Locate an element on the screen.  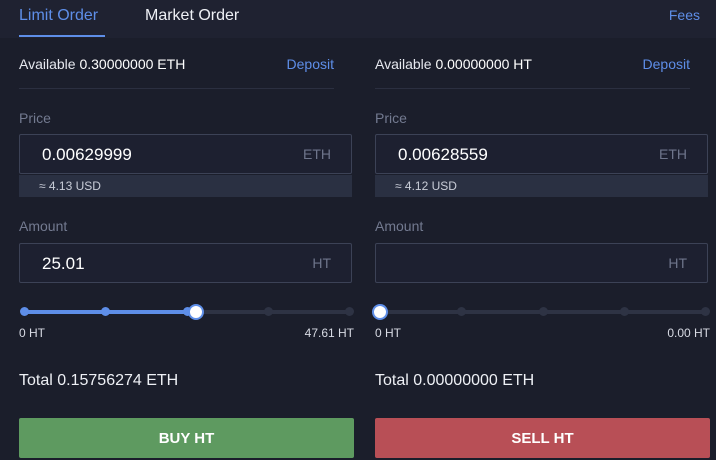
buy-amount-field: HT is located at coordinates (185, 263).